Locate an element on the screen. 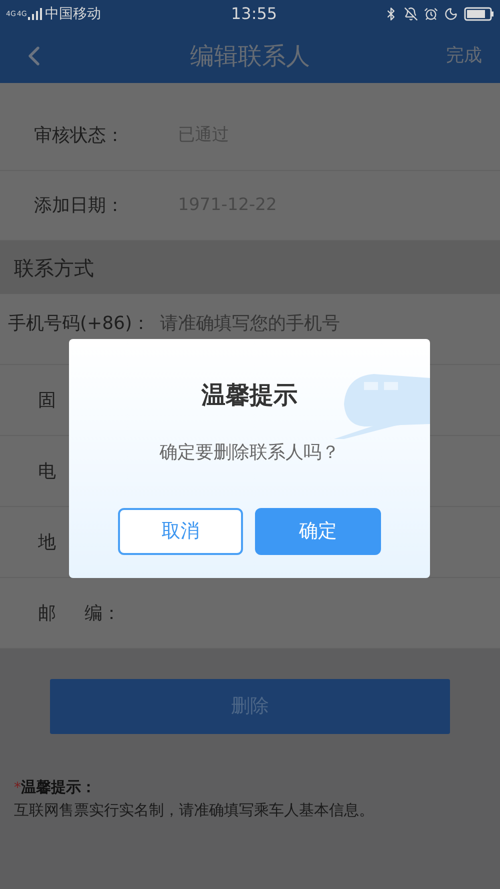 The width and height of the screenshot is (500, 889). field-label: 审核状态： is located at coordinates (79, 136).